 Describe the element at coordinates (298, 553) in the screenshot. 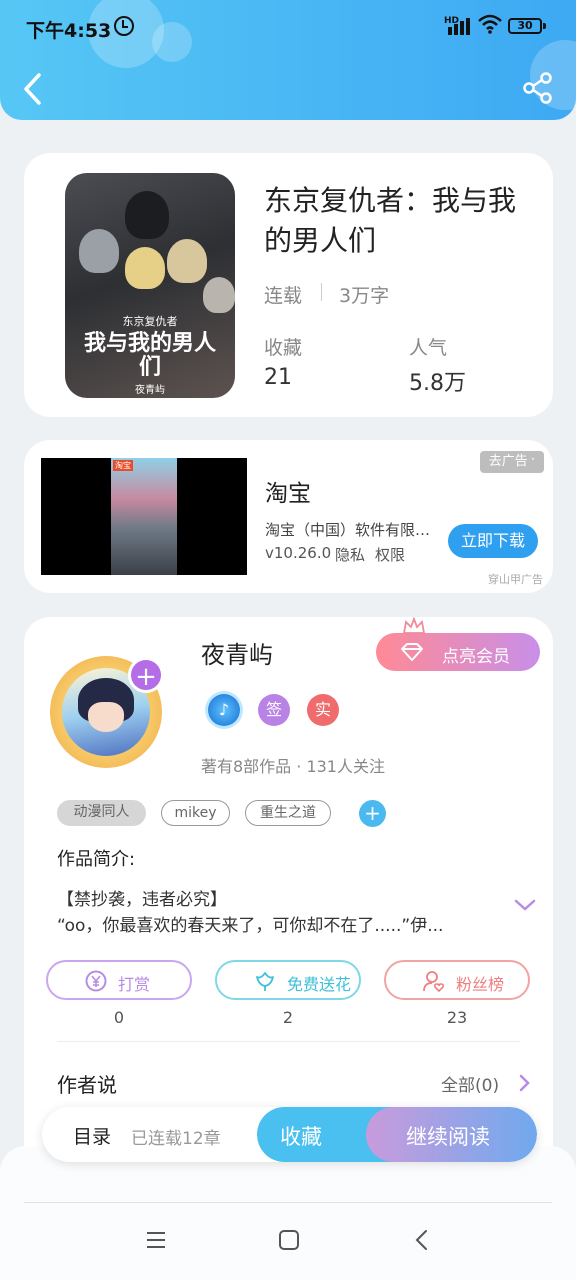

I see `ad-version: v10.26.0` at that location.